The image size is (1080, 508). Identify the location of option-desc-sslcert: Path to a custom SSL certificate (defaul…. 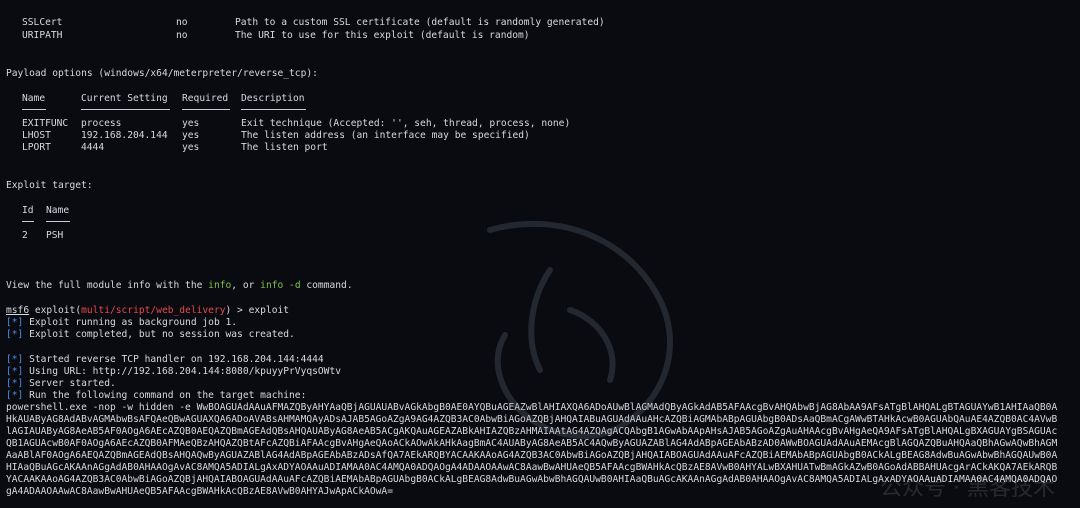
(420, 22).